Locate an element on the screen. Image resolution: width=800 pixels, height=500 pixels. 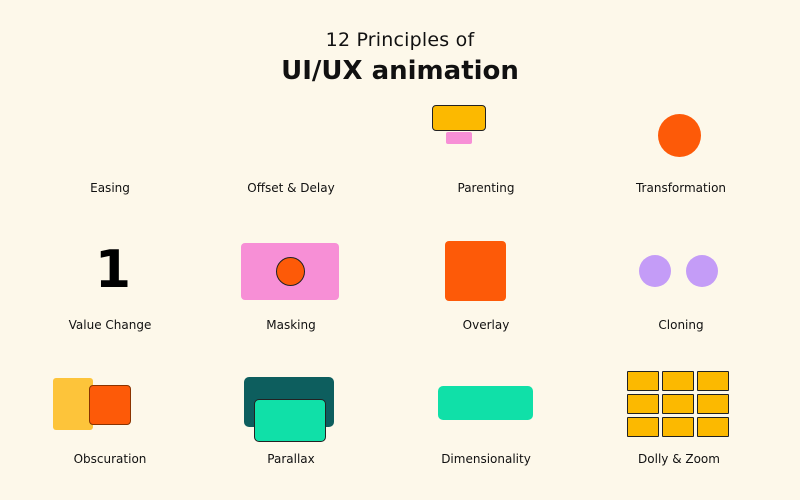
label-obscuration: Obscuration is located at coordinates (110, 459).